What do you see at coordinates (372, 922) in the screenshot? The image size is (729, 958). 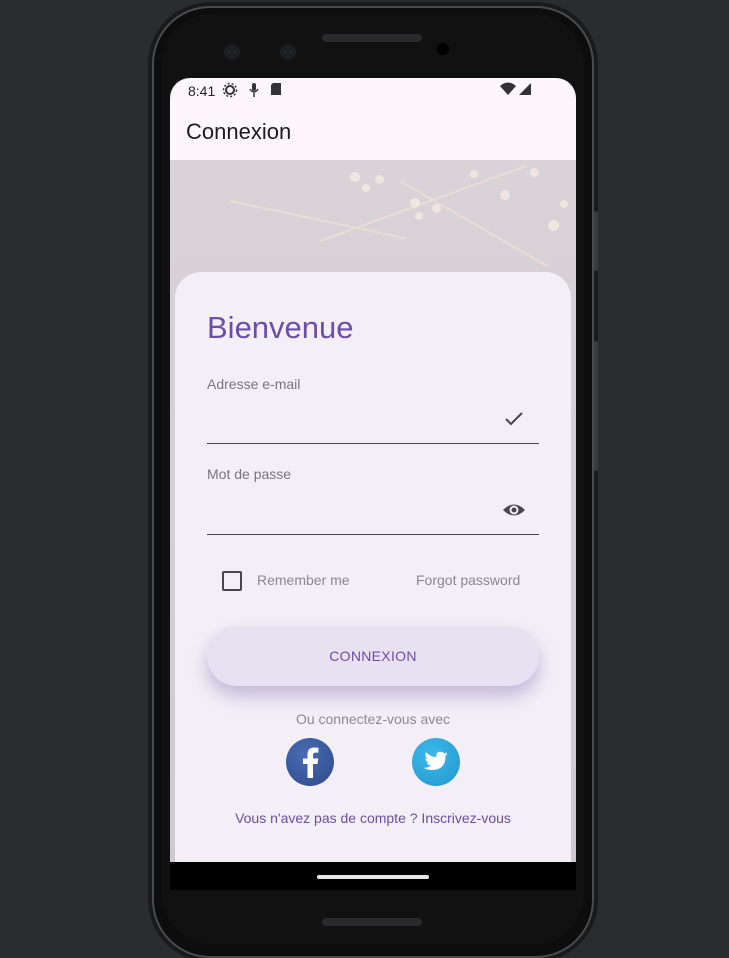 I see `bottom-speaker` at bounding box center [372, 922].